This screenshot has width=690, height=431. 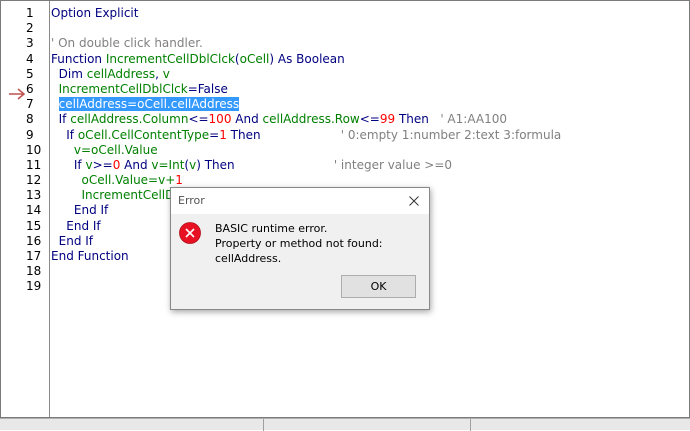 I want to click on code-token: ) Then, so click(x=265, y=164).